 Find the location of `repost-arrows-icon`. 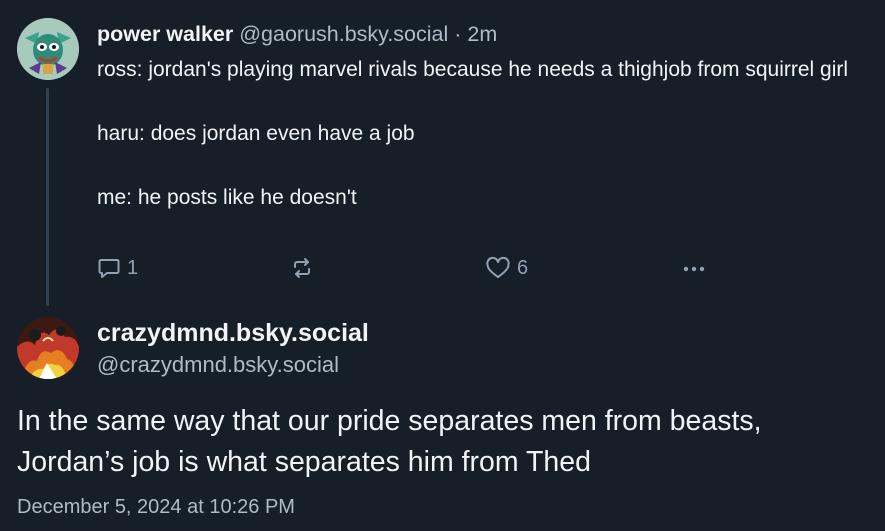

repost-arrows-icon is located at coordinates (302, 268).